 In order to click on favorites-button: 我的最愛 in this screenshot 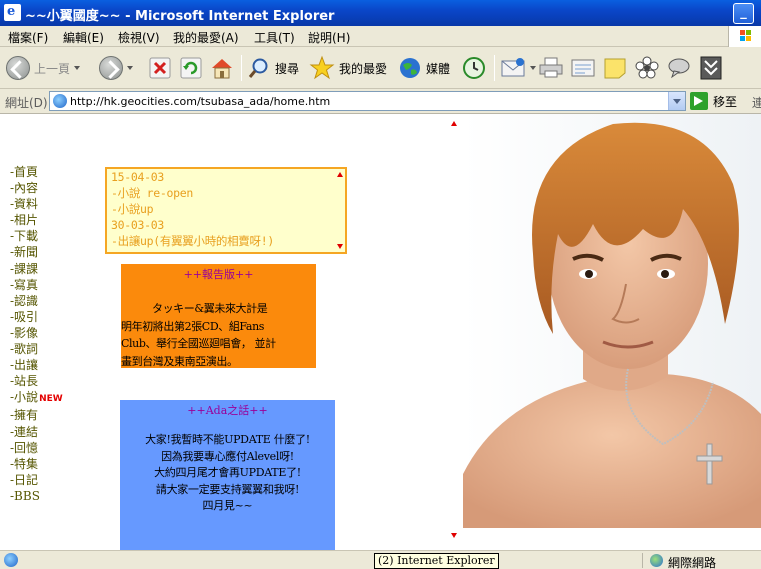, I will do `click(348, 68)`.